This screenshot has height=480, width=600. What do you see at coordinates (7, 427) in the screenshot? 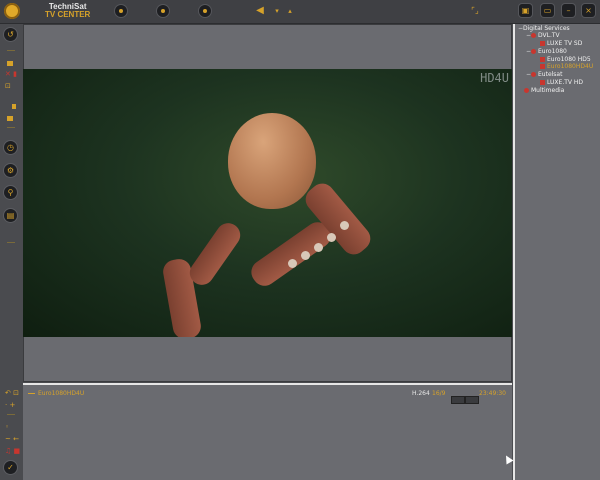
I see `audio-icon: ◦` at bounding box center [7, 427].